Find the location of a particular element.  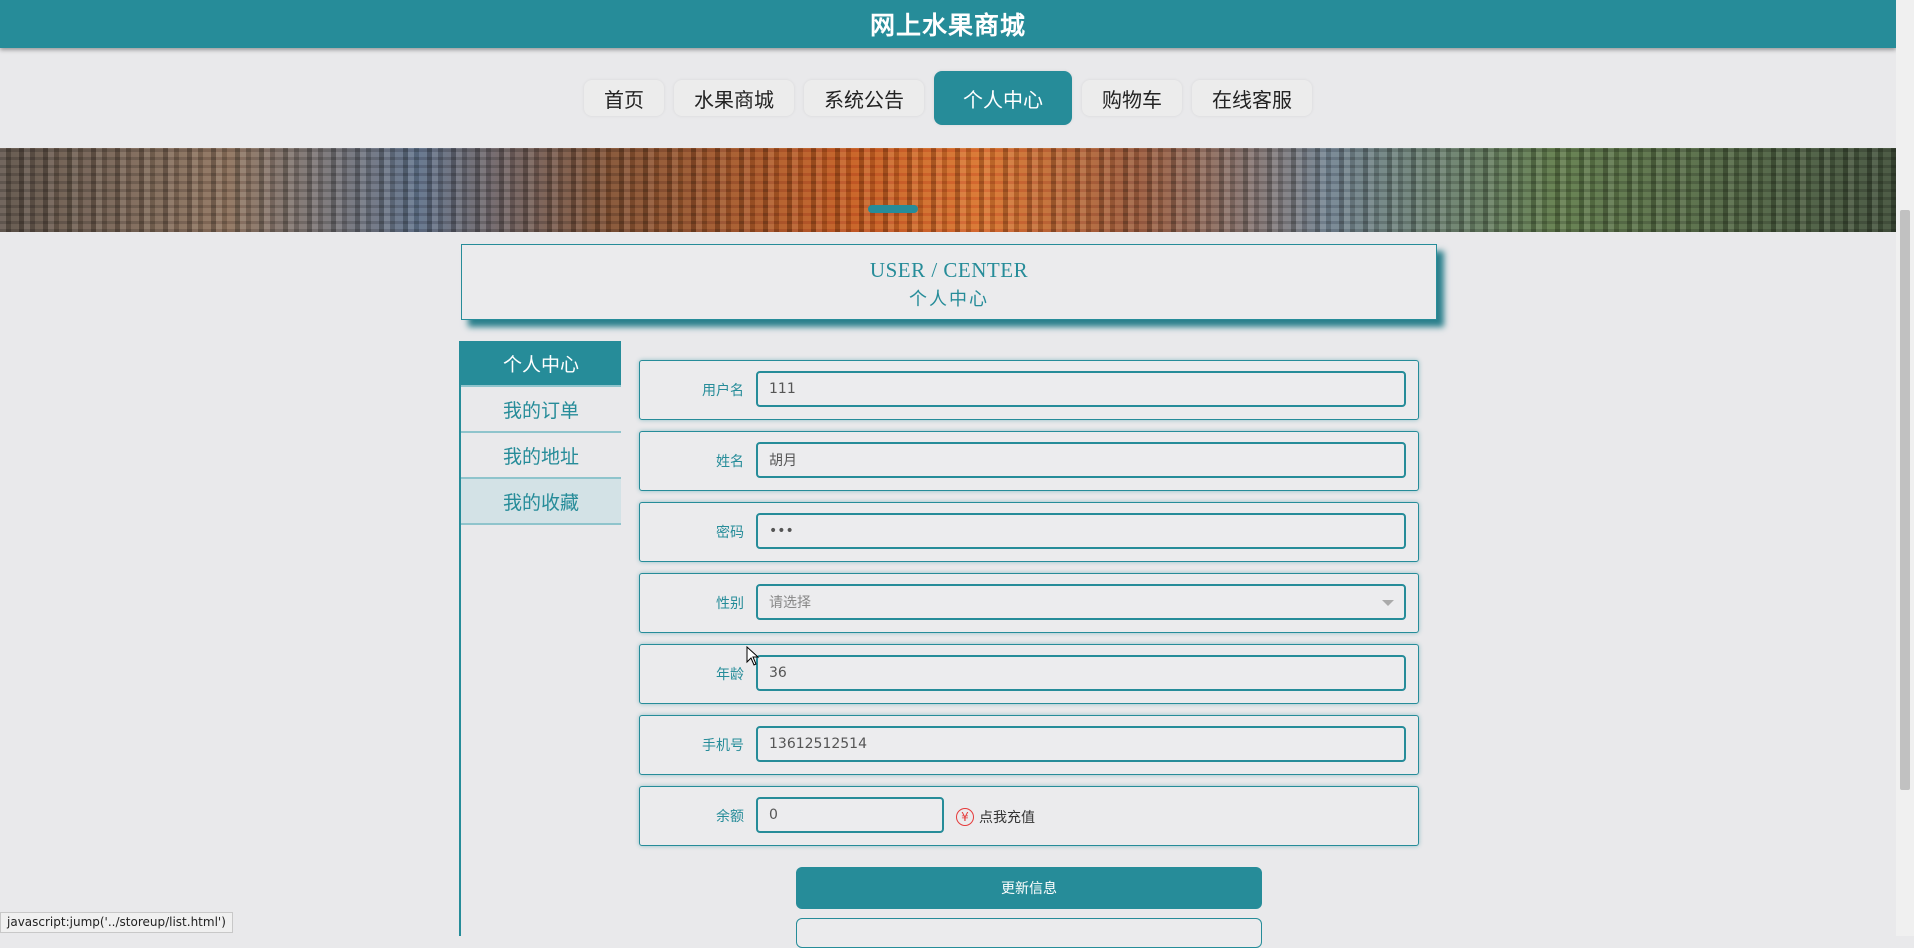

username-label: 用户名 is located at coordinates (723, 391).